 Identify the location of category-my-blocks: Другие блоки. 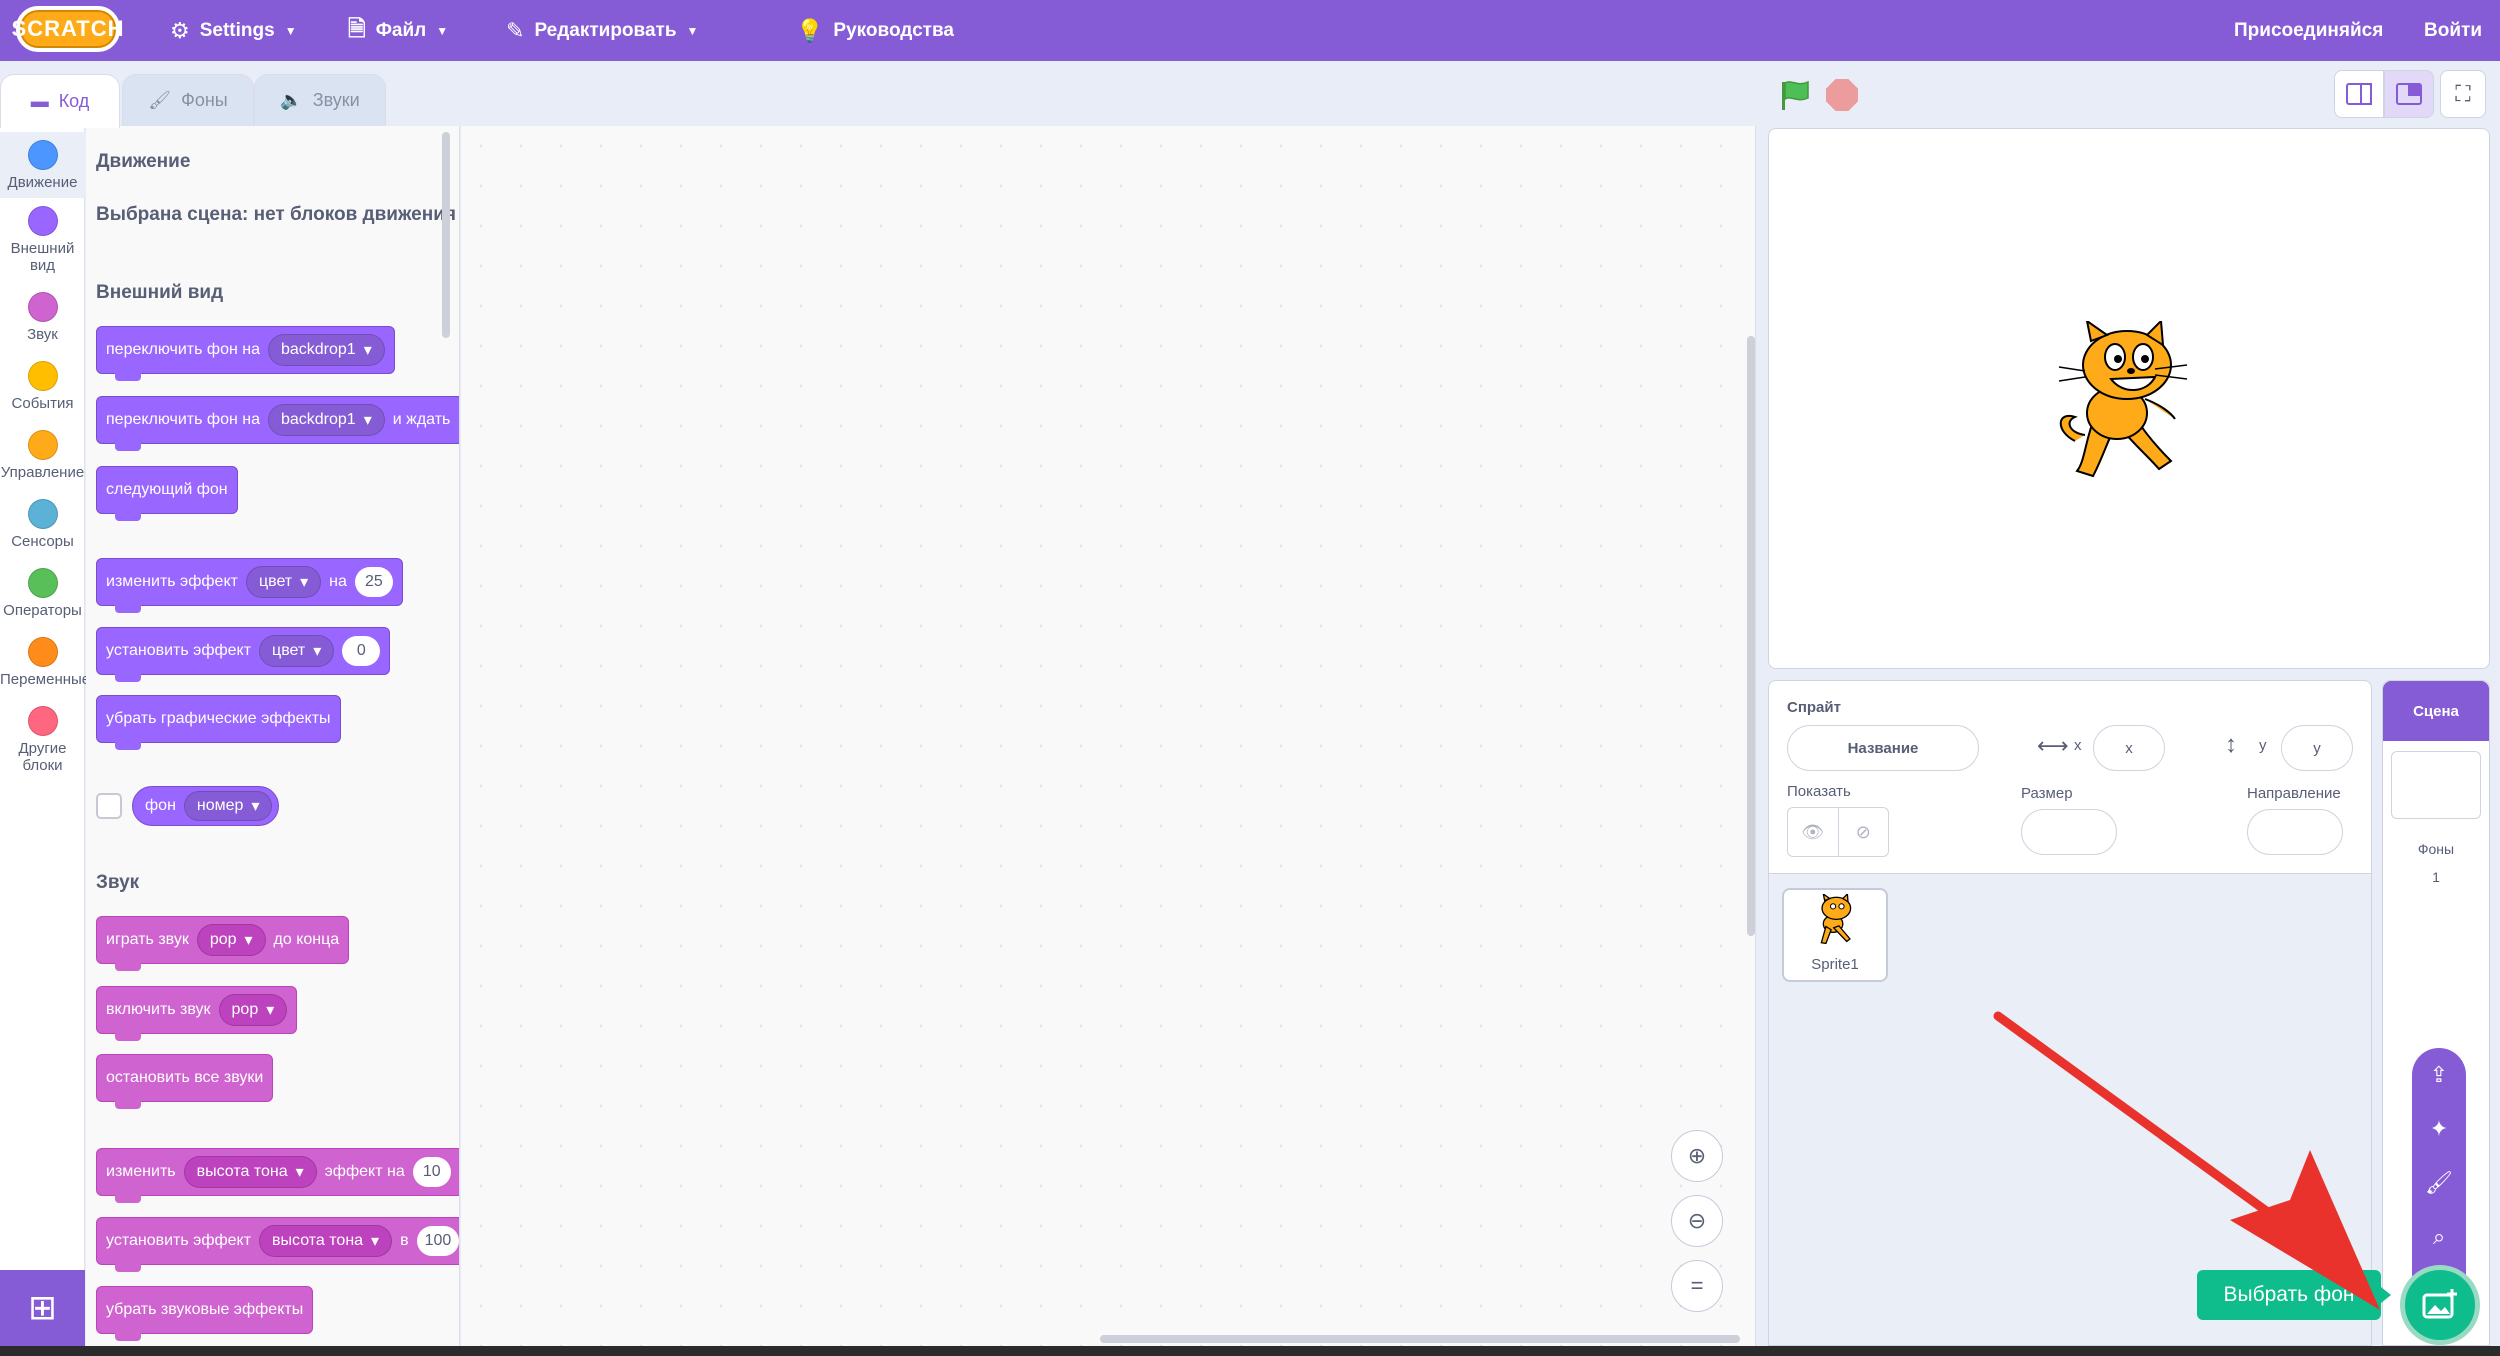
(42, 740).